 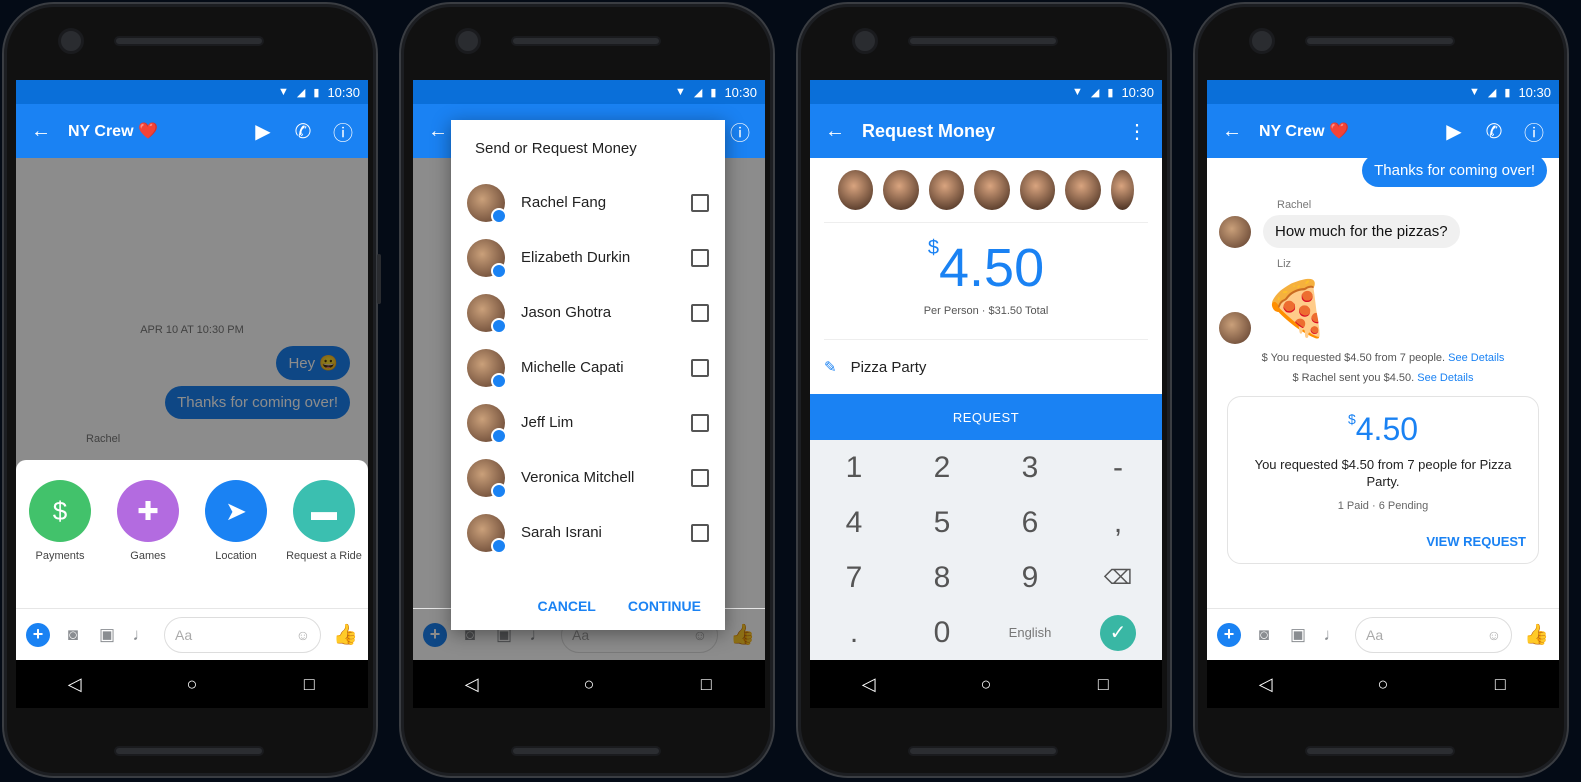 What do you see at coordinates (588, 257) in the screenshot?
I see `contact-row: Elizabeth Durkin` at bounding box center [588, 257].